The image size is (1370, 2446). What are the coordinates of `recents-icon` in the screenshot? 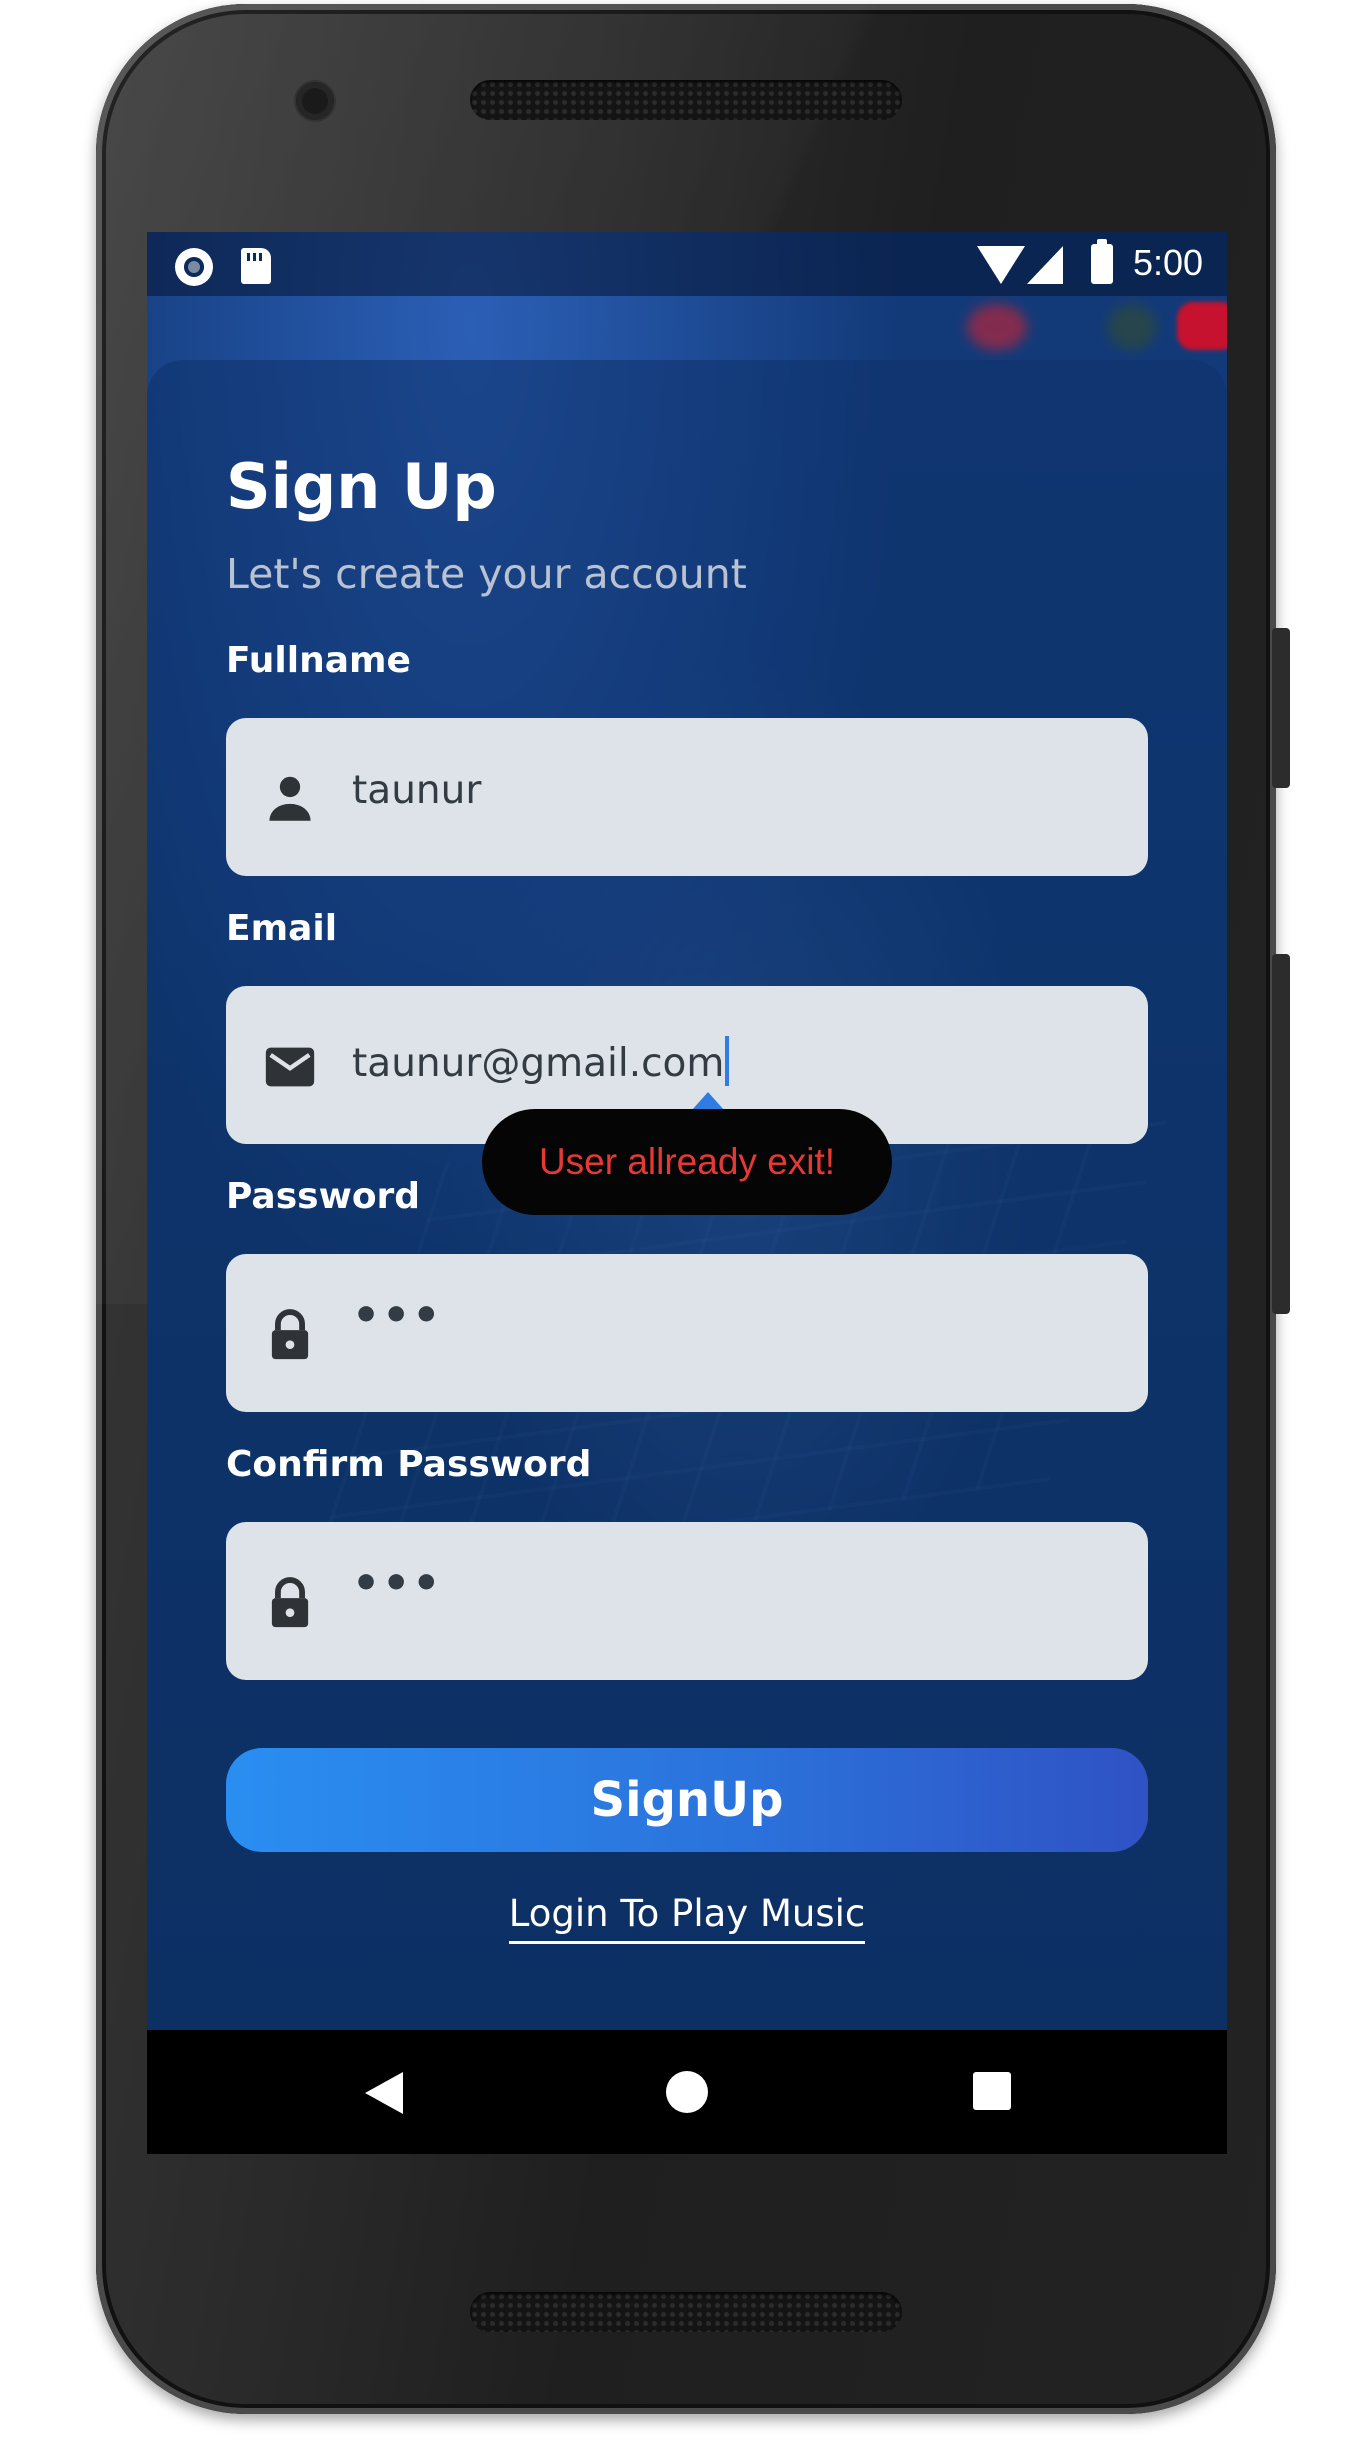 It's located at (992, 2091).